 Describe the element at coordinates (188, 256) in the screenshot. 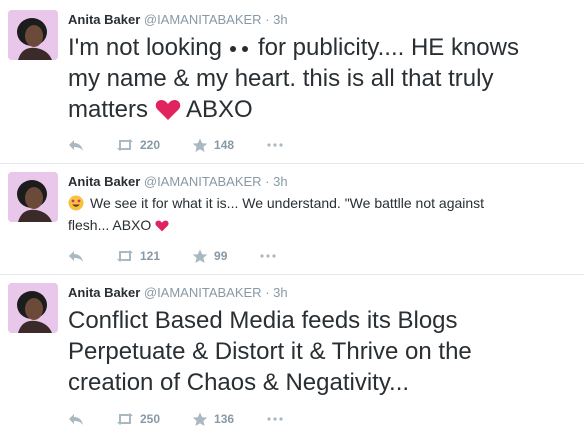

I see `tweet-actions: 121 99` at that location.